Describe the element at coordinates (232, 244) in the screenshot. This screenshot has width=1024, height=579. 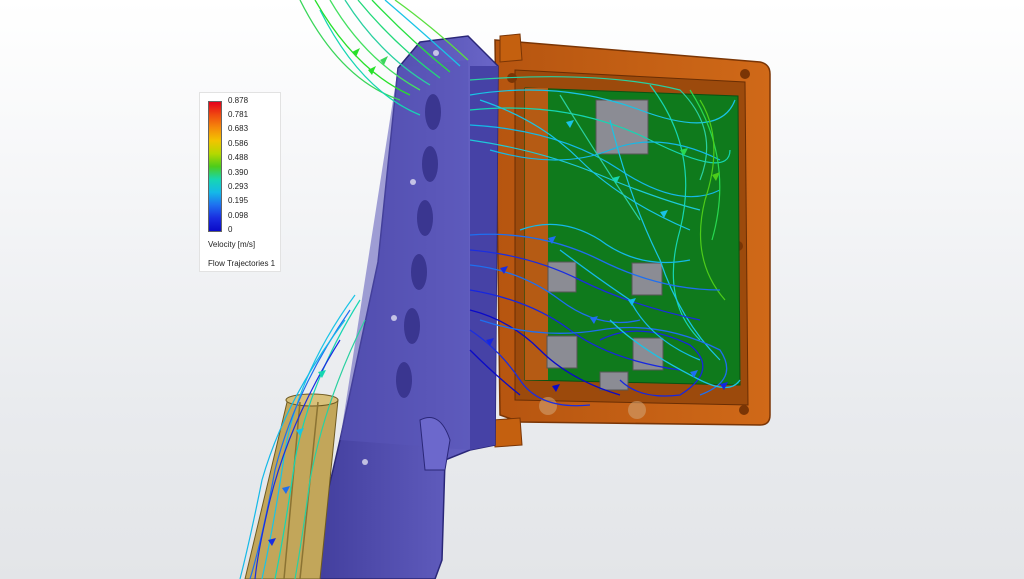
I see `legend-title: Velocity [m/s]` at that location.